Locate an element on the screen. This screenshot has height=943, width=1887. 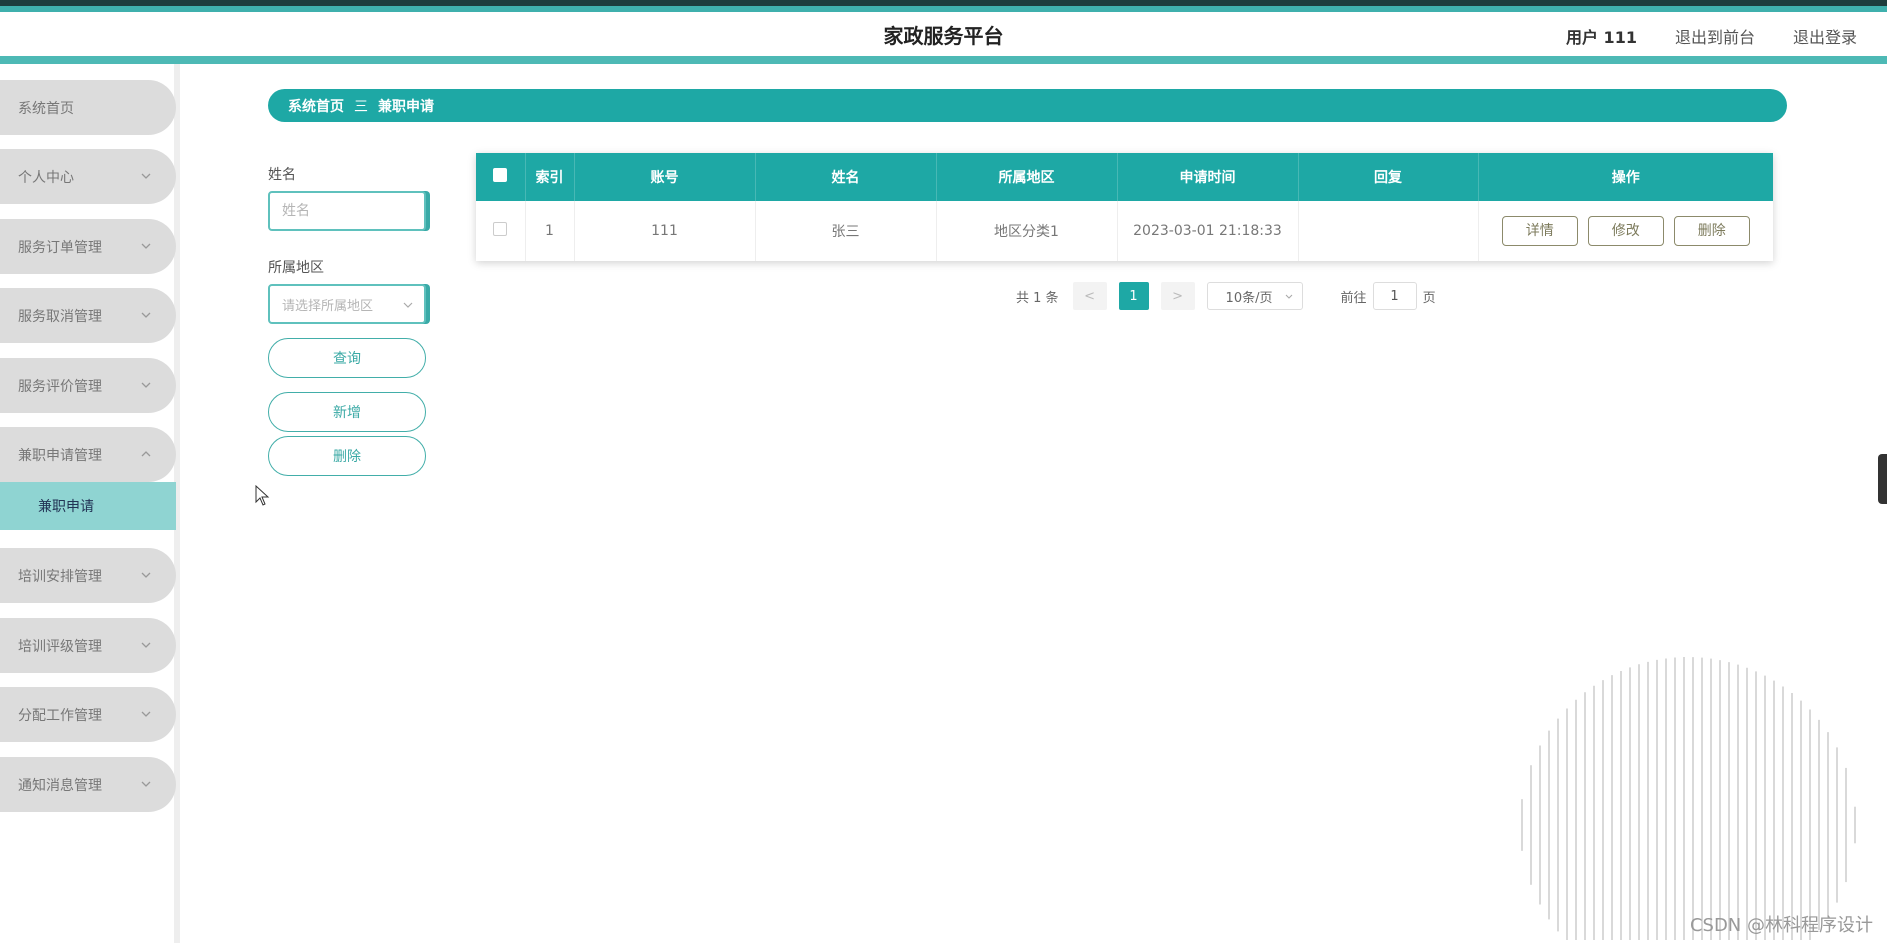
sidebar-item-training-rating: 培训评级管理 is located at coordinates (88, 645).